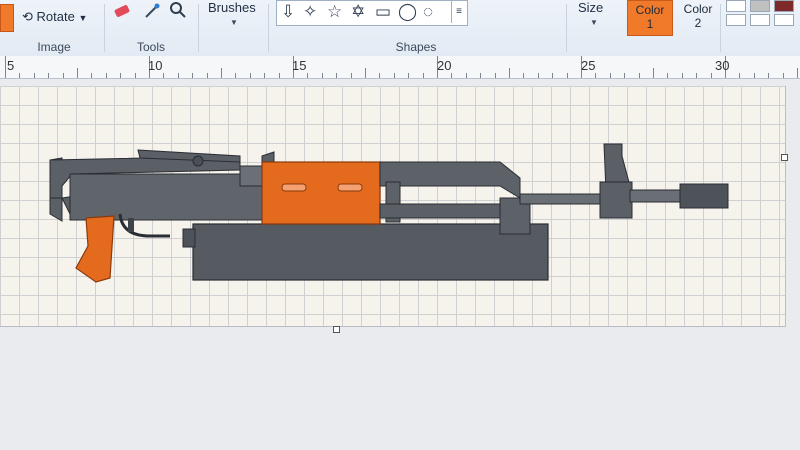 This screenshot has width=800, height=450. What do you see at coordinates (11, 65) in the screenshot?
I see `ruler-label: 5` at bounding box center [11, 65].